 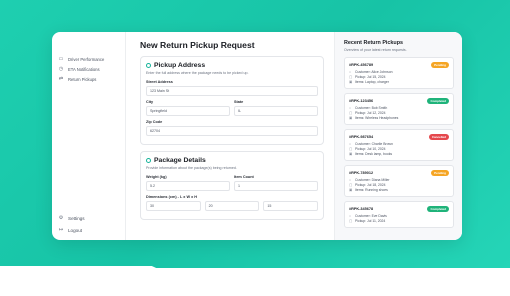 I want to click on zip-input: 62704, so click(x=232, y=131).